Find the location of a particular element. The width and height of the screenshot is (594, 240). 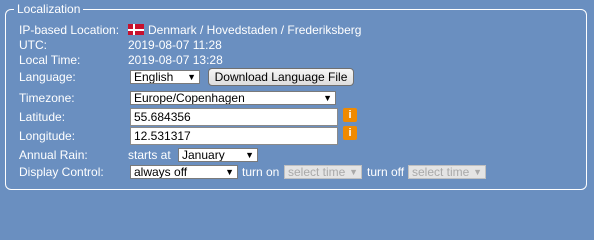

turn-off-label: turn off is located at coordinates (386, 172).